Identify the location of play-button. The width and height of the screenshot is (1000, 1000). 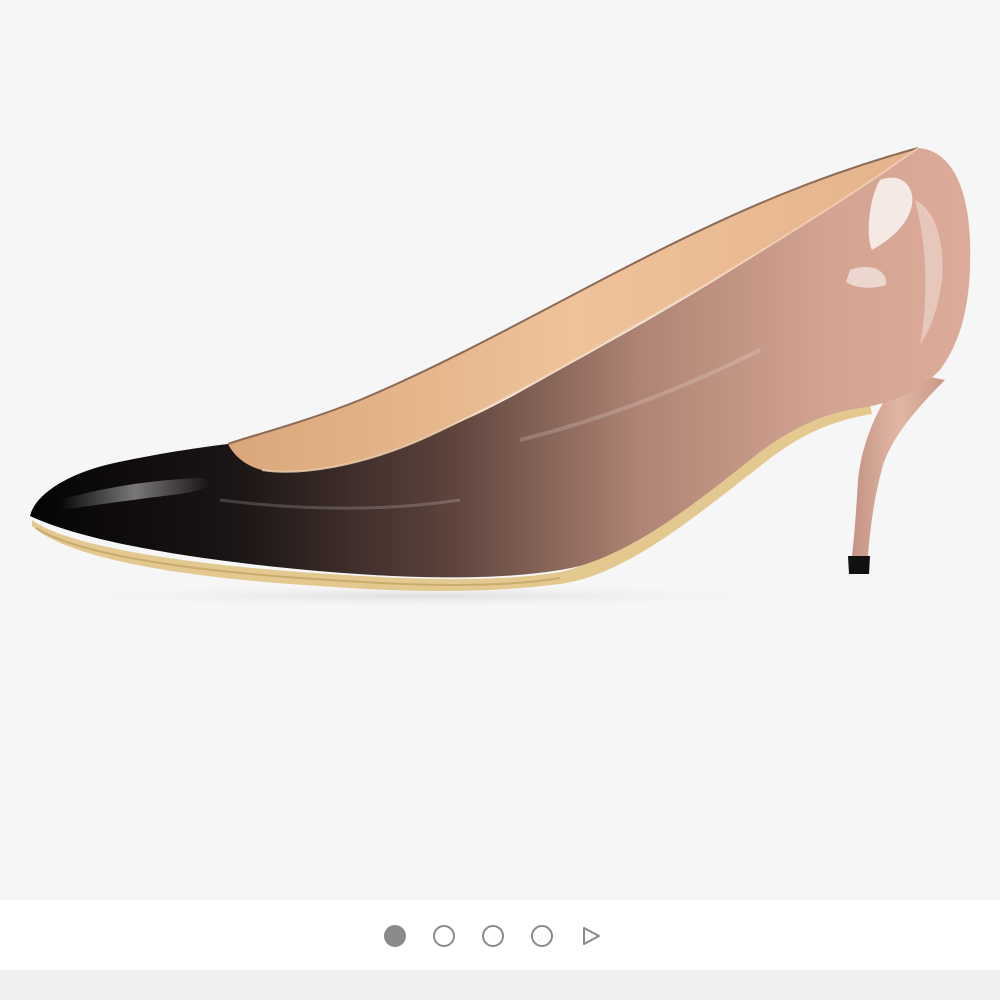
(591, 936).